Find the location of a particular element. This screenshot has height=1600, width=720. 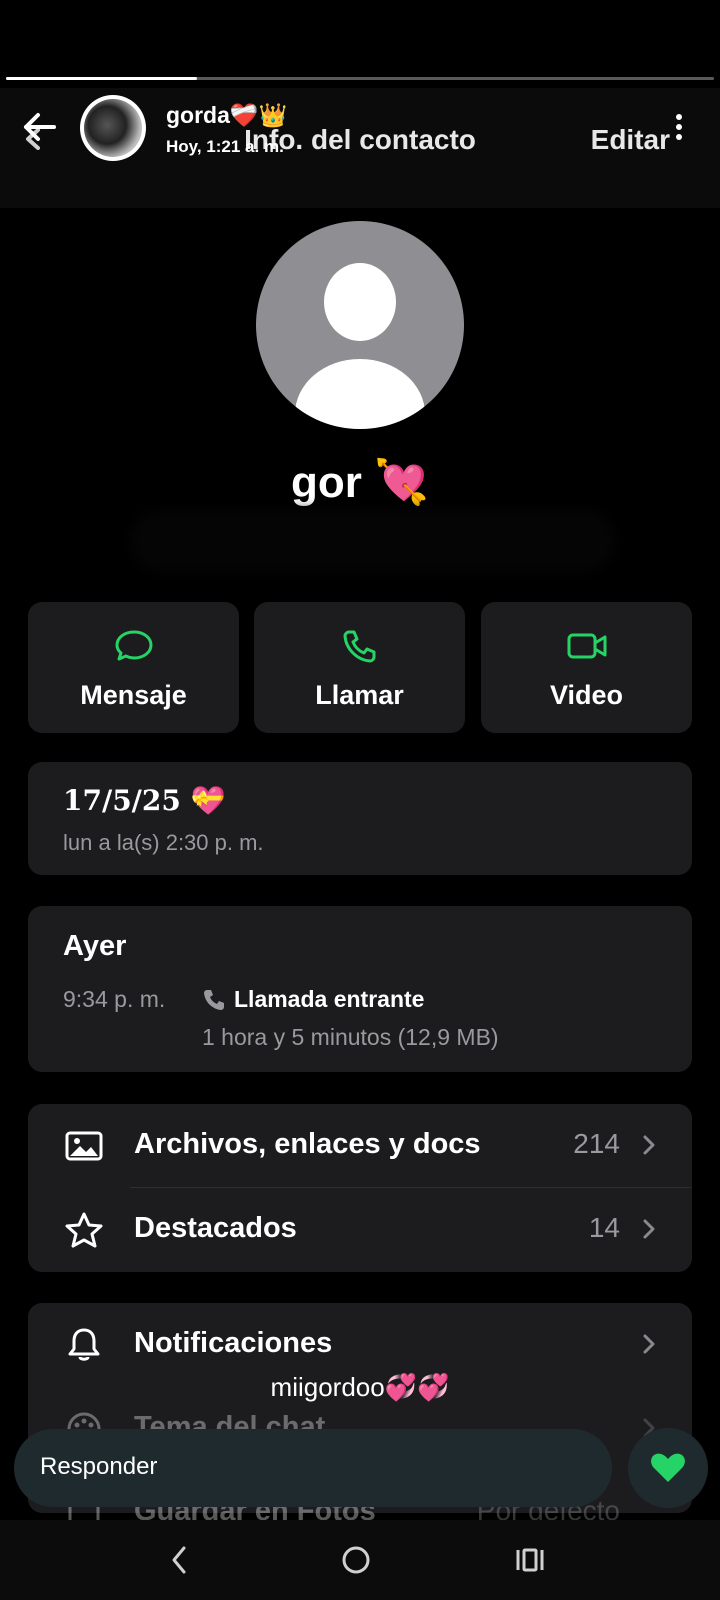

media-links-docs-row: Archivos, enlaces y docs 214 is located at coordinates (360, 1146).